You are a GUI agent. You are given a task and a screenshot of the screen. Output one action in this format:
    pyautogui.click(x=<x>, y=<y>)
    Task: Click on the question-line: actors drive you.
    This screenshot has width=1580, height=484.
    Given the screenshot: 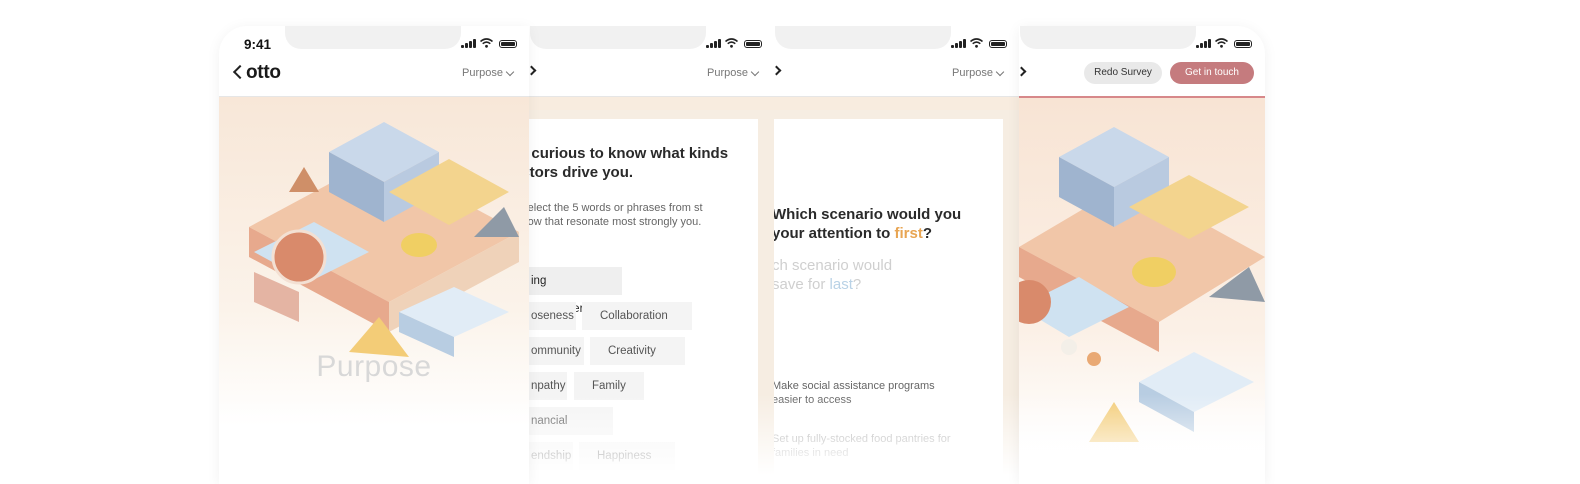 What is the action you would take?
    pyautogui.click(x=581, y=172)
    